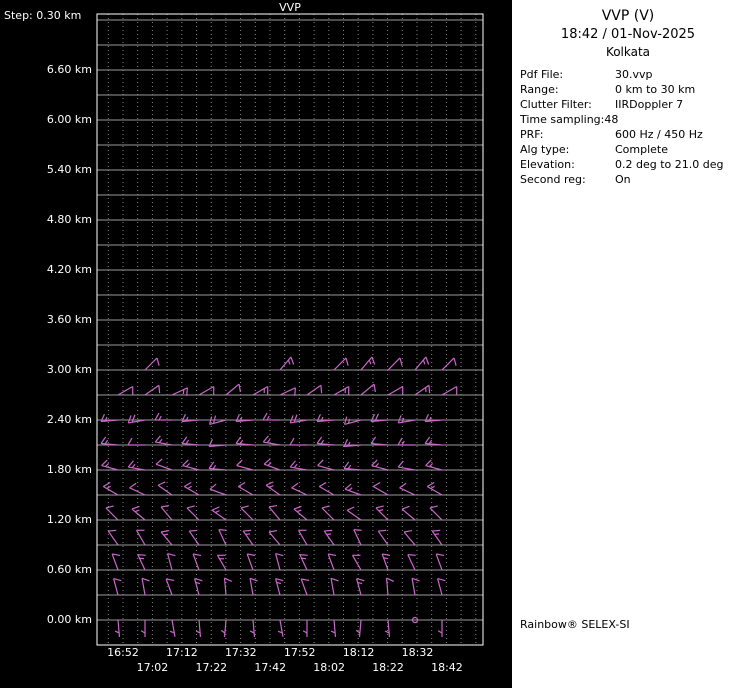 Image resolution: width=744 pixels, height=688 pixels. Describe the element at coordinates (299, 652) in the screenshot. I see `x-axis-label: 17:52` at that location.